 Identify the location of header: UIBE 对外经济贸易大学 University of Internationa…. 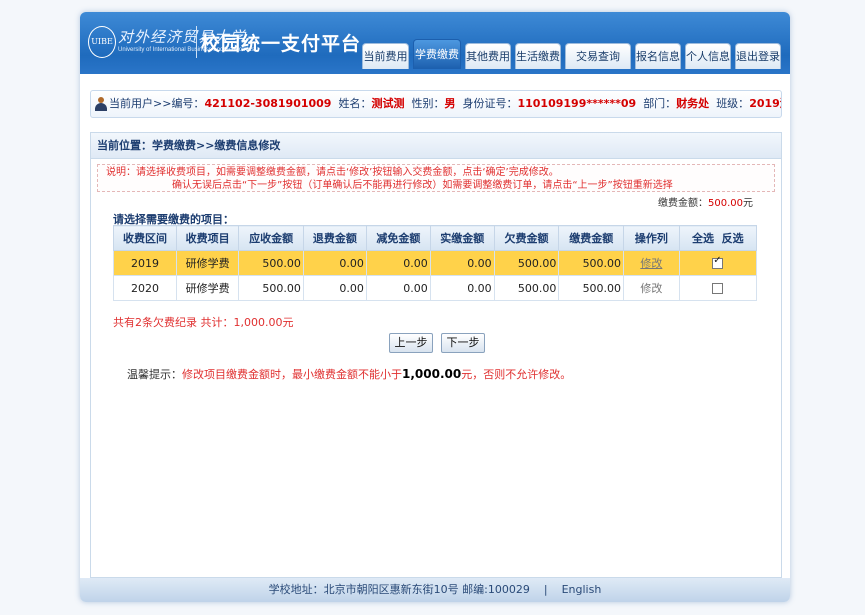
(435, 43).